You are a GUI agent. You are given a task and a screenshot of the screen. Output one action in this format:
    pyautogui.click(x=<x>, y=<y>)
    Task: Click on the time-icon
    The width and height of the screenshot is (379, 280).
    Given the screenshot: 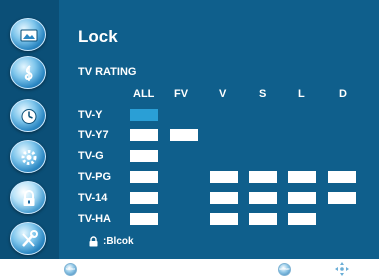 What is the action you would take?
    pyautogui.click(x=29, y=116)
    